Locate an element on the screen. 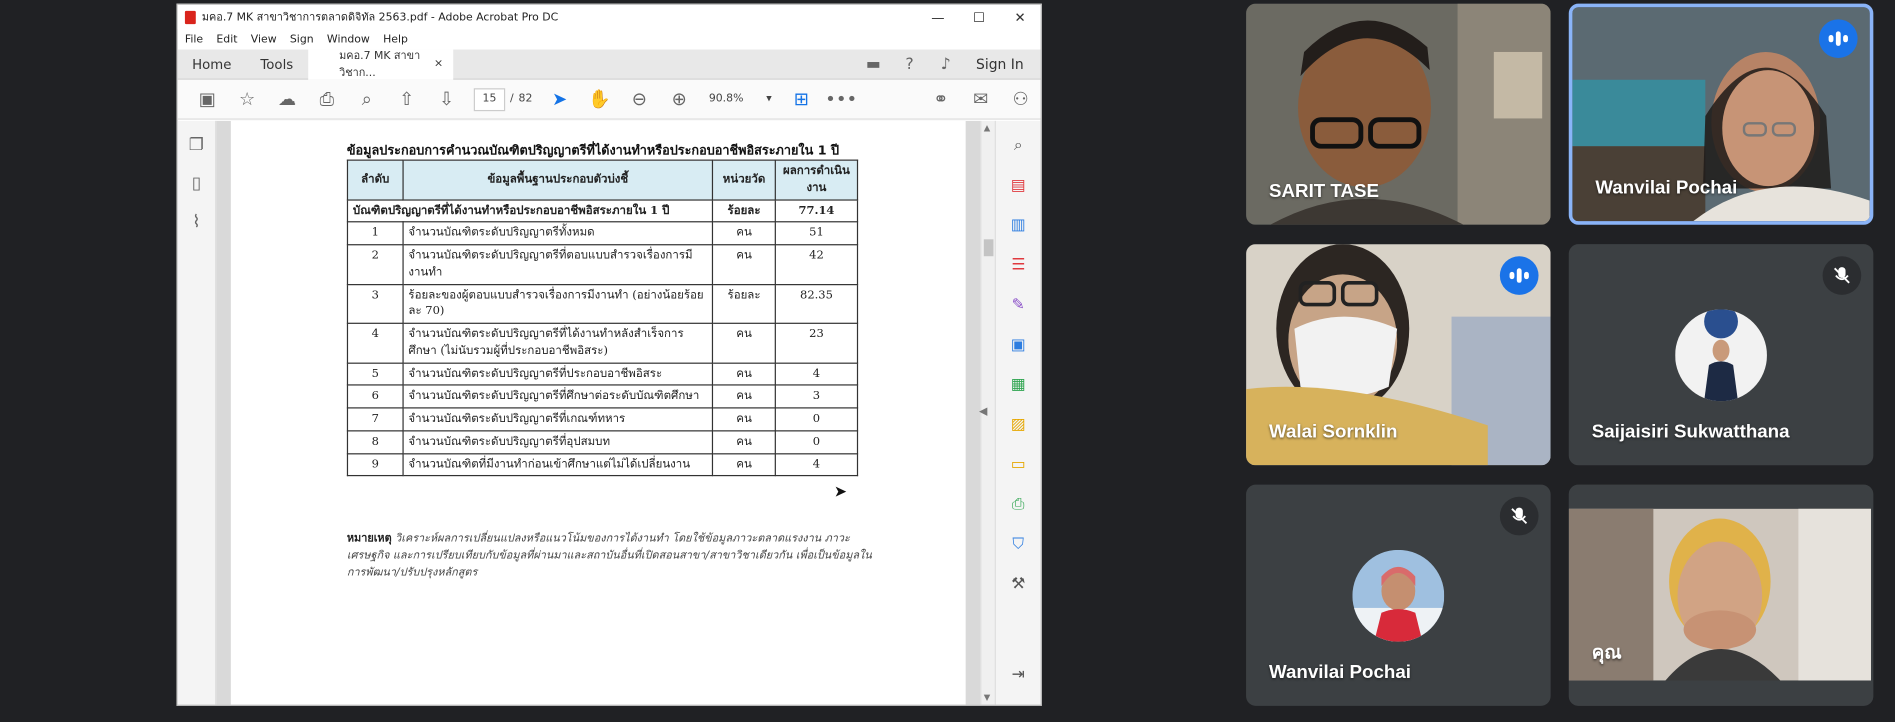 The height and width of the screenshot is (722, 1895). column-header: ข้อมูลพื้นฐานประกอบตัวบ่งชี้ is located at coordinates (558, 180).